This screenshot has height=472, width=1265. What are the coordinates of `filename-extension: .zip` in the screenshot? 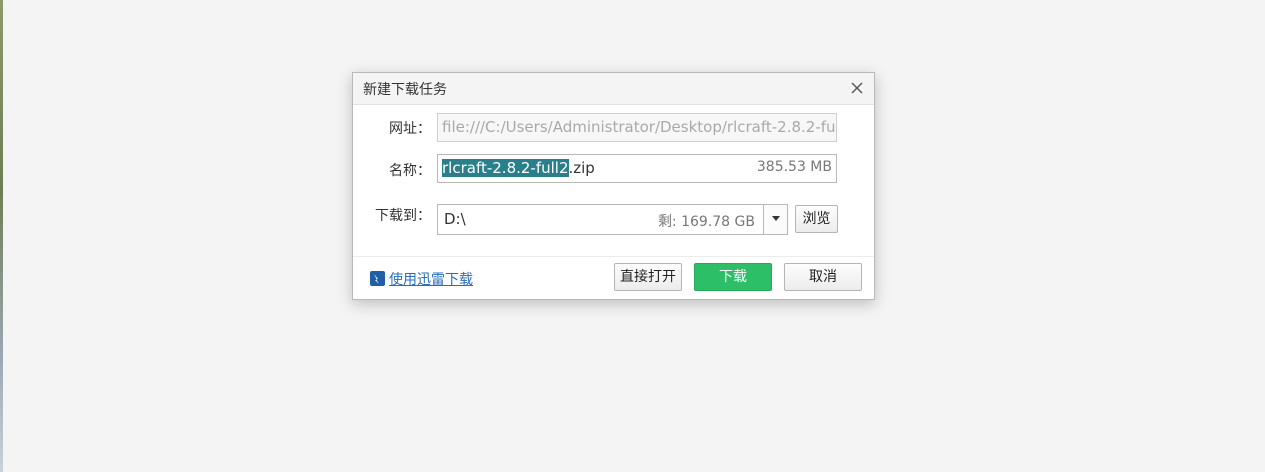 It's located at (581, 168).